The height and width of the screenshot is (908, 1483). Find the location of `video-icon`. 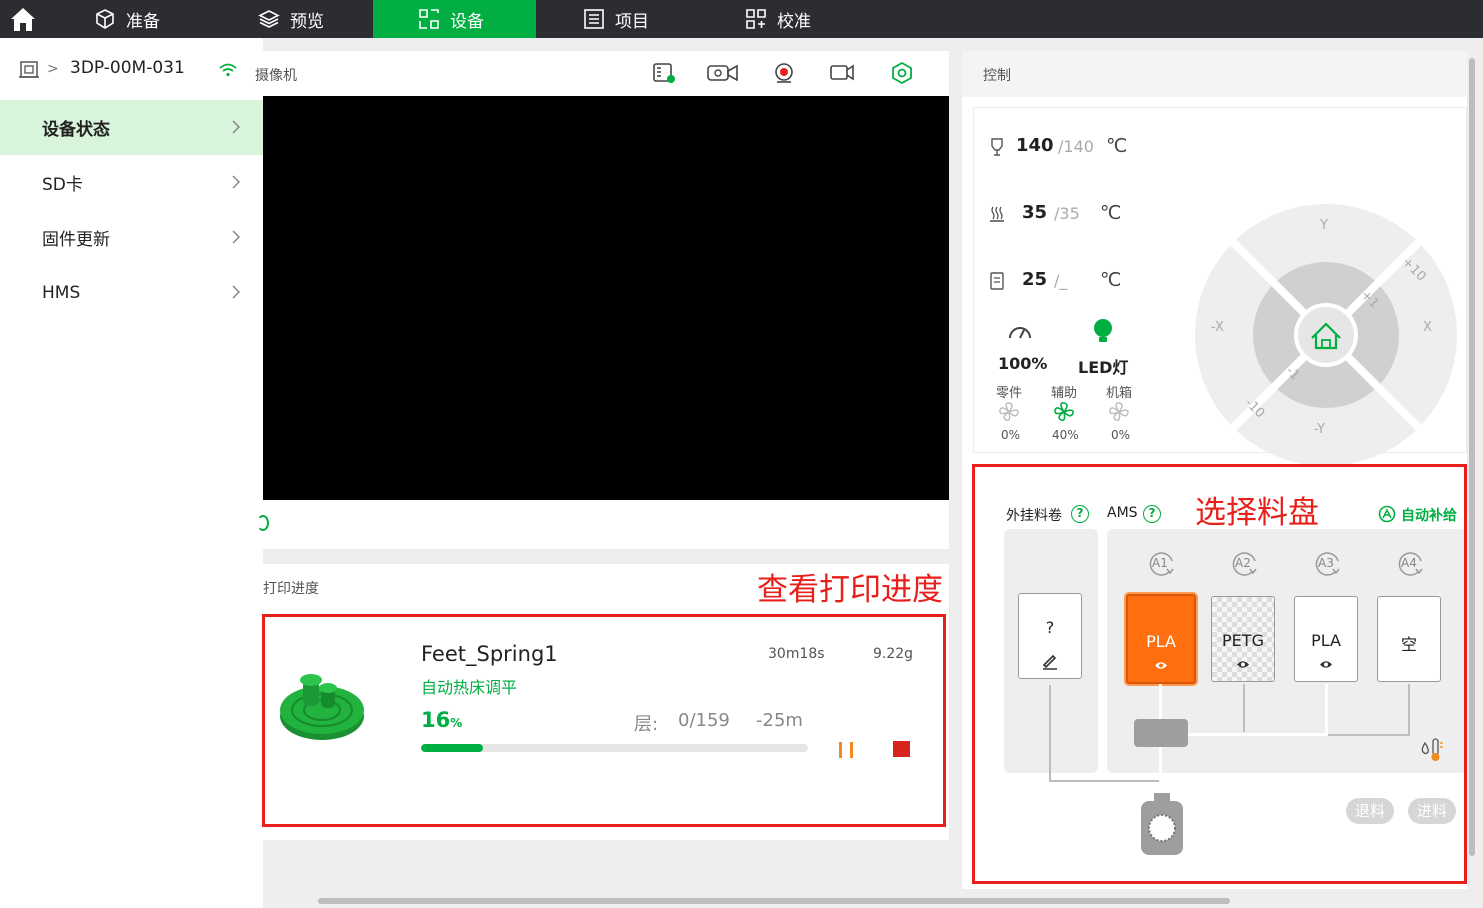

video-icon is located at coordinates (842, 73).